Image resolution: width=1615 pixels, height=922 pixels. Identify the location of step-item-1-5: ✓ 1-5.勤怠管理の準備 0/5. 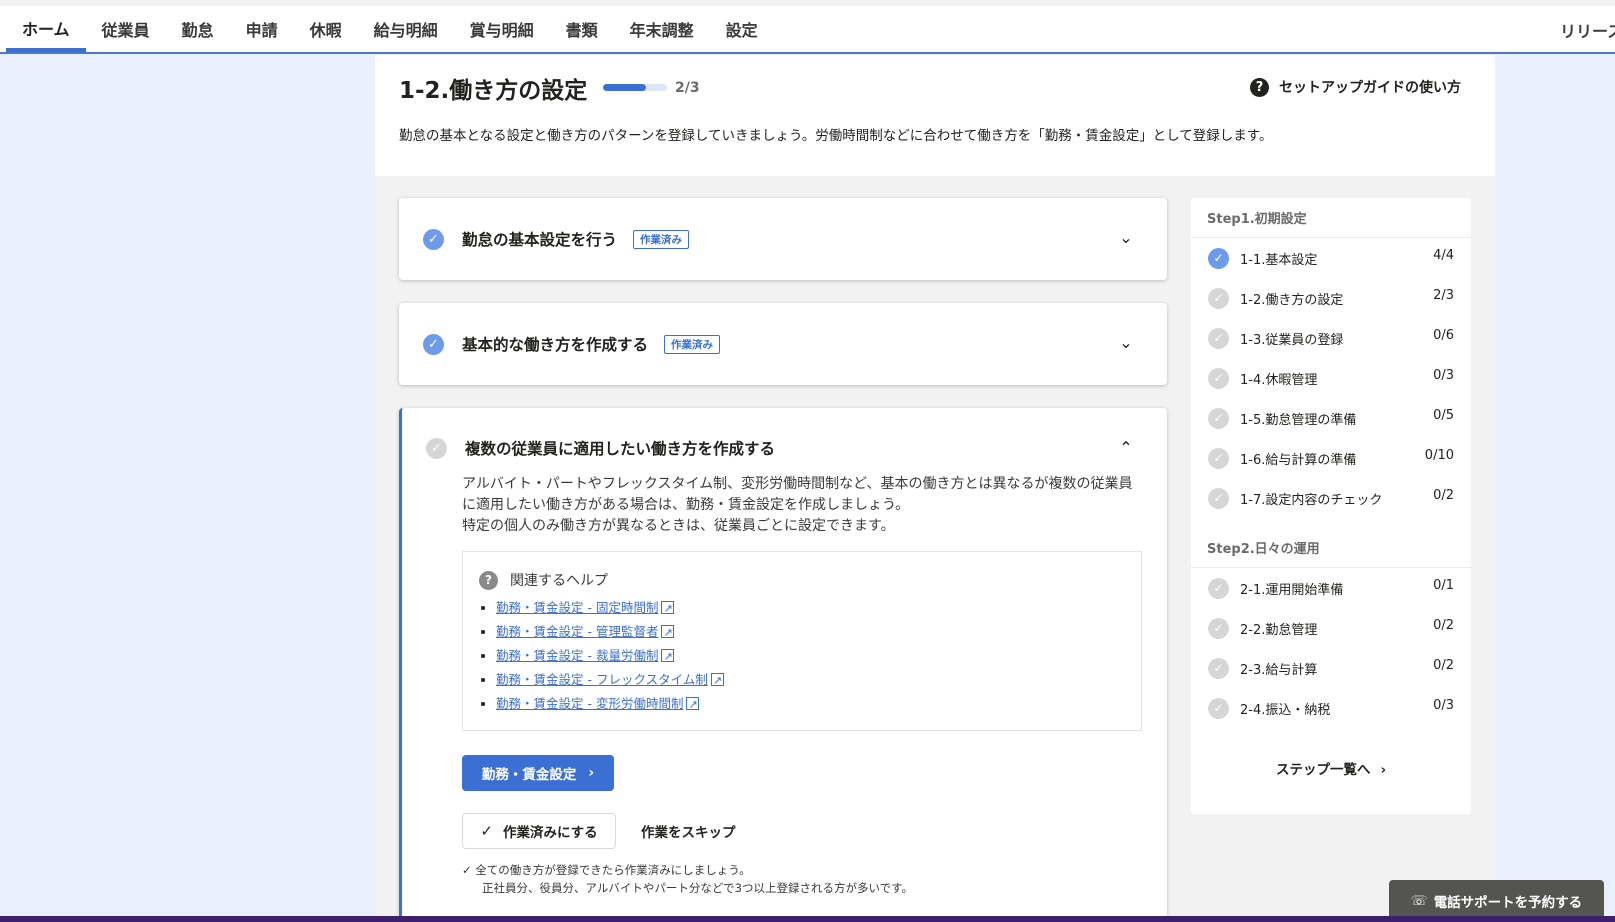
(1331, 418).